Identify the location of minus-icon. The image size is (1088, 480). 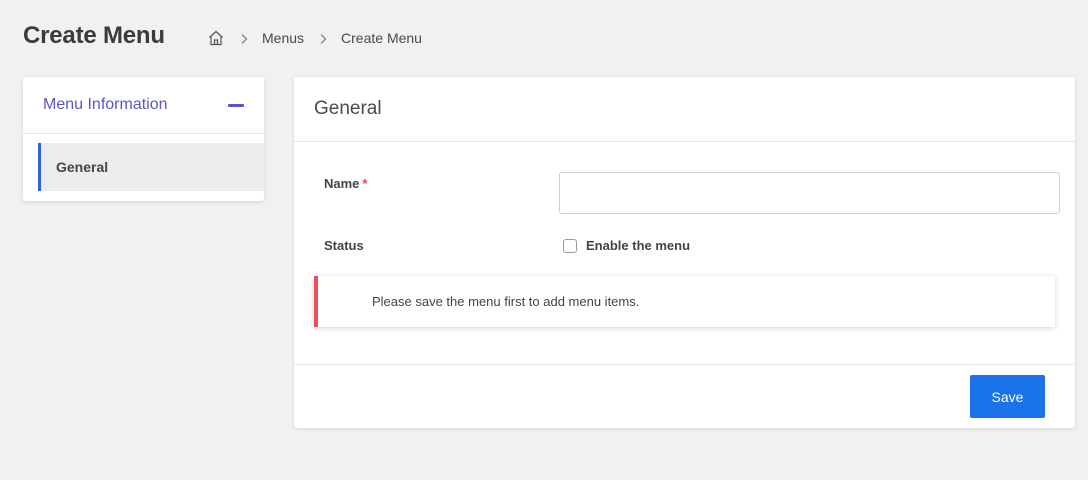
(236, 105).